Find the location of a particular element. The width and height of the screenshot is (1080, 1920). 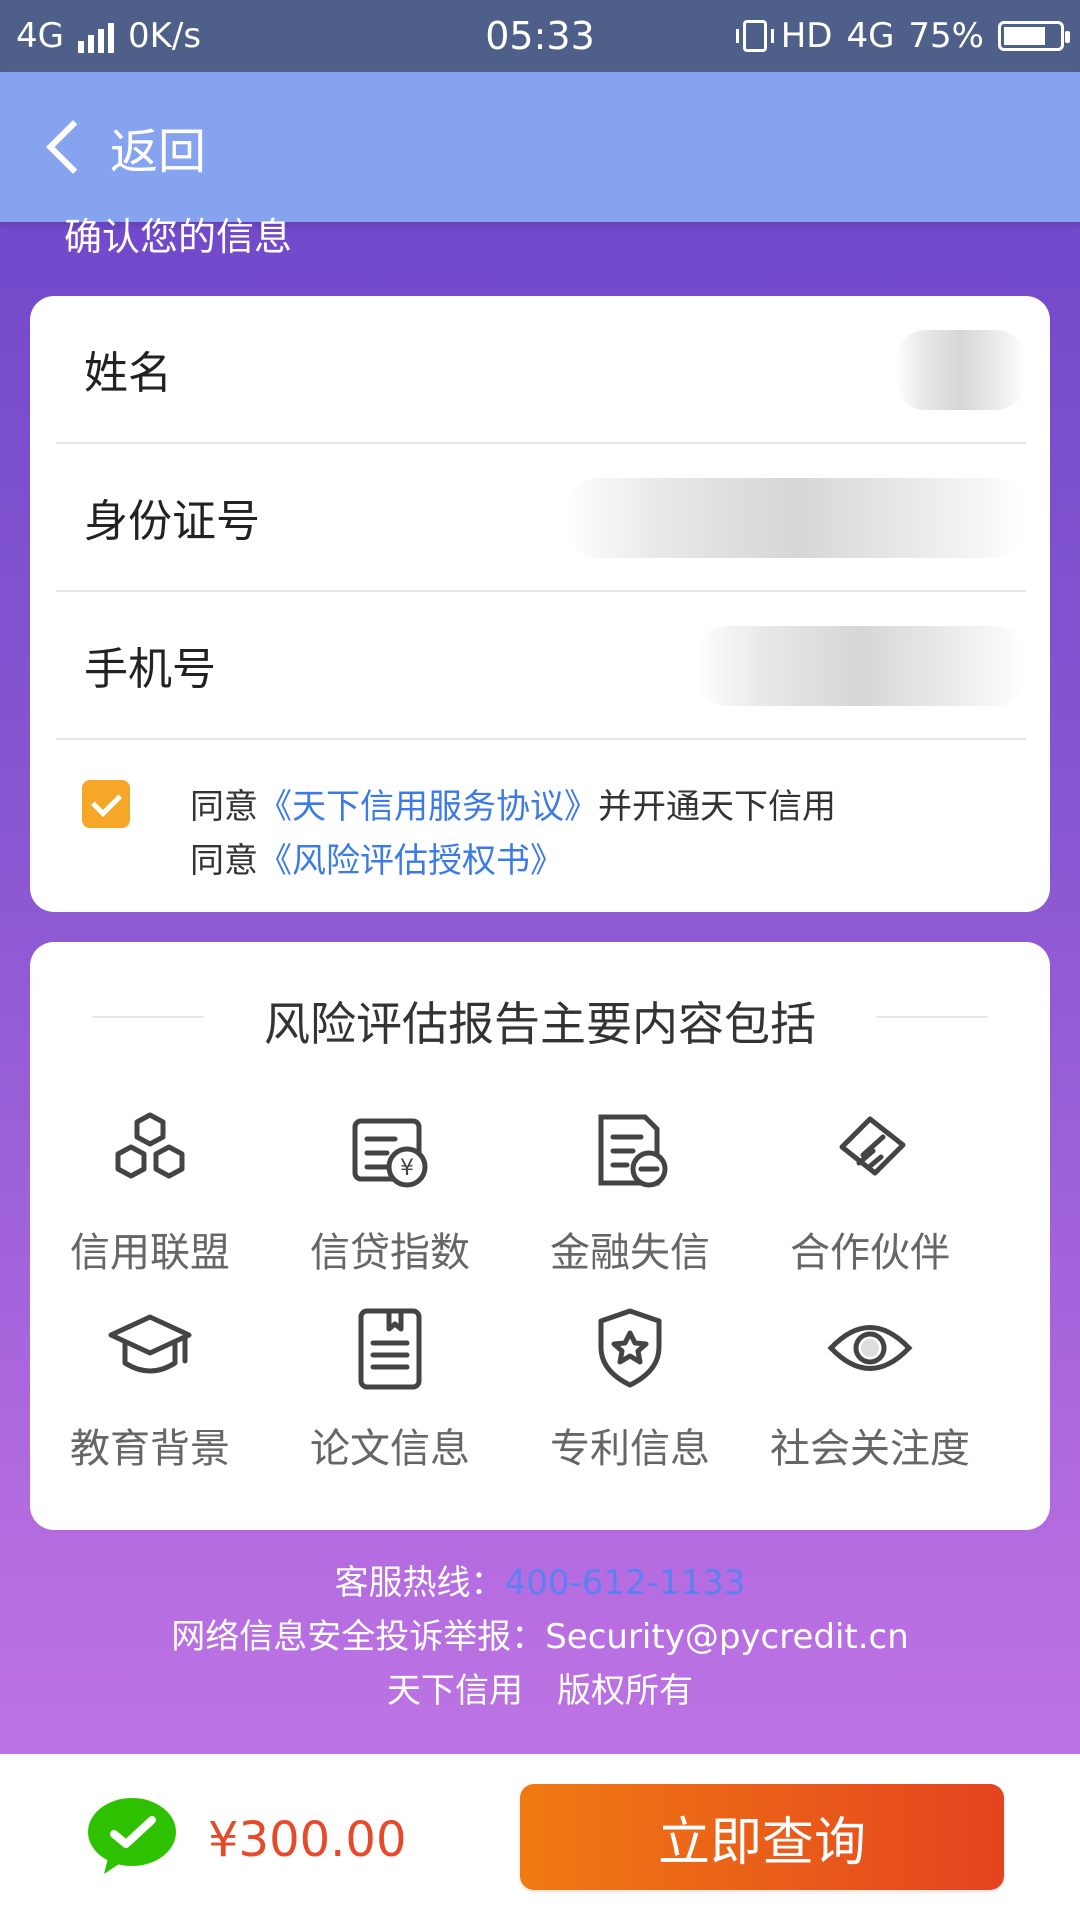

feature-label: 信贷指数 is located at coordinates (390, 1253).